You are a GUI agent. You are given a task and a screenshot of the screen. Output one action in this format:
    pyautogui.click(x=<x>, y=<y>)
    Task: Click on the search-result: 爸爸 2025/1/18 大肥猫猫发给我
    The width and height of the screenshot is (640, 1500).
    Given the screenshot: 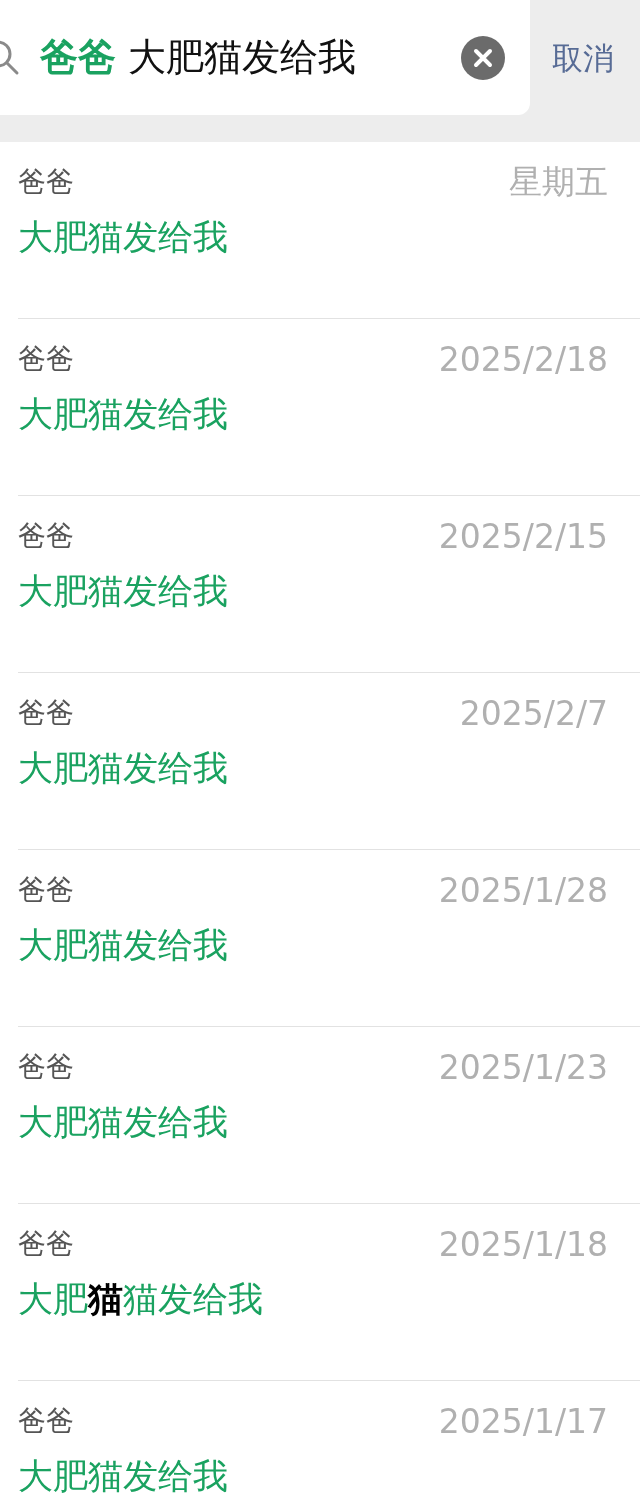 What is the action you would take?
    pyautogui.click(x=329, y=1292)
    